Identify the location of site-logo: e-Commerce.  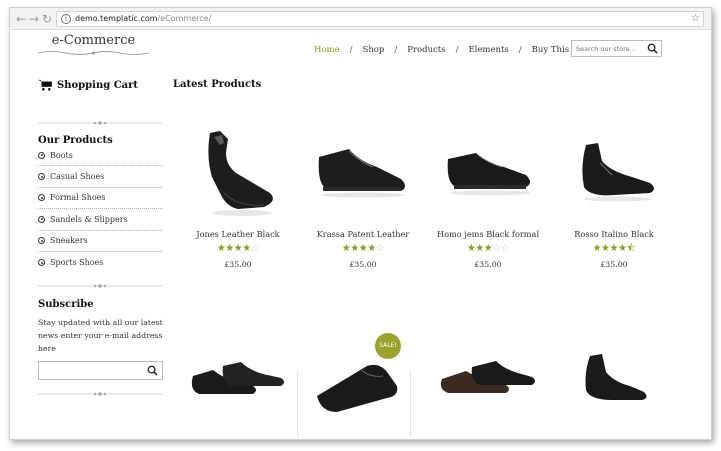
(93, 45).